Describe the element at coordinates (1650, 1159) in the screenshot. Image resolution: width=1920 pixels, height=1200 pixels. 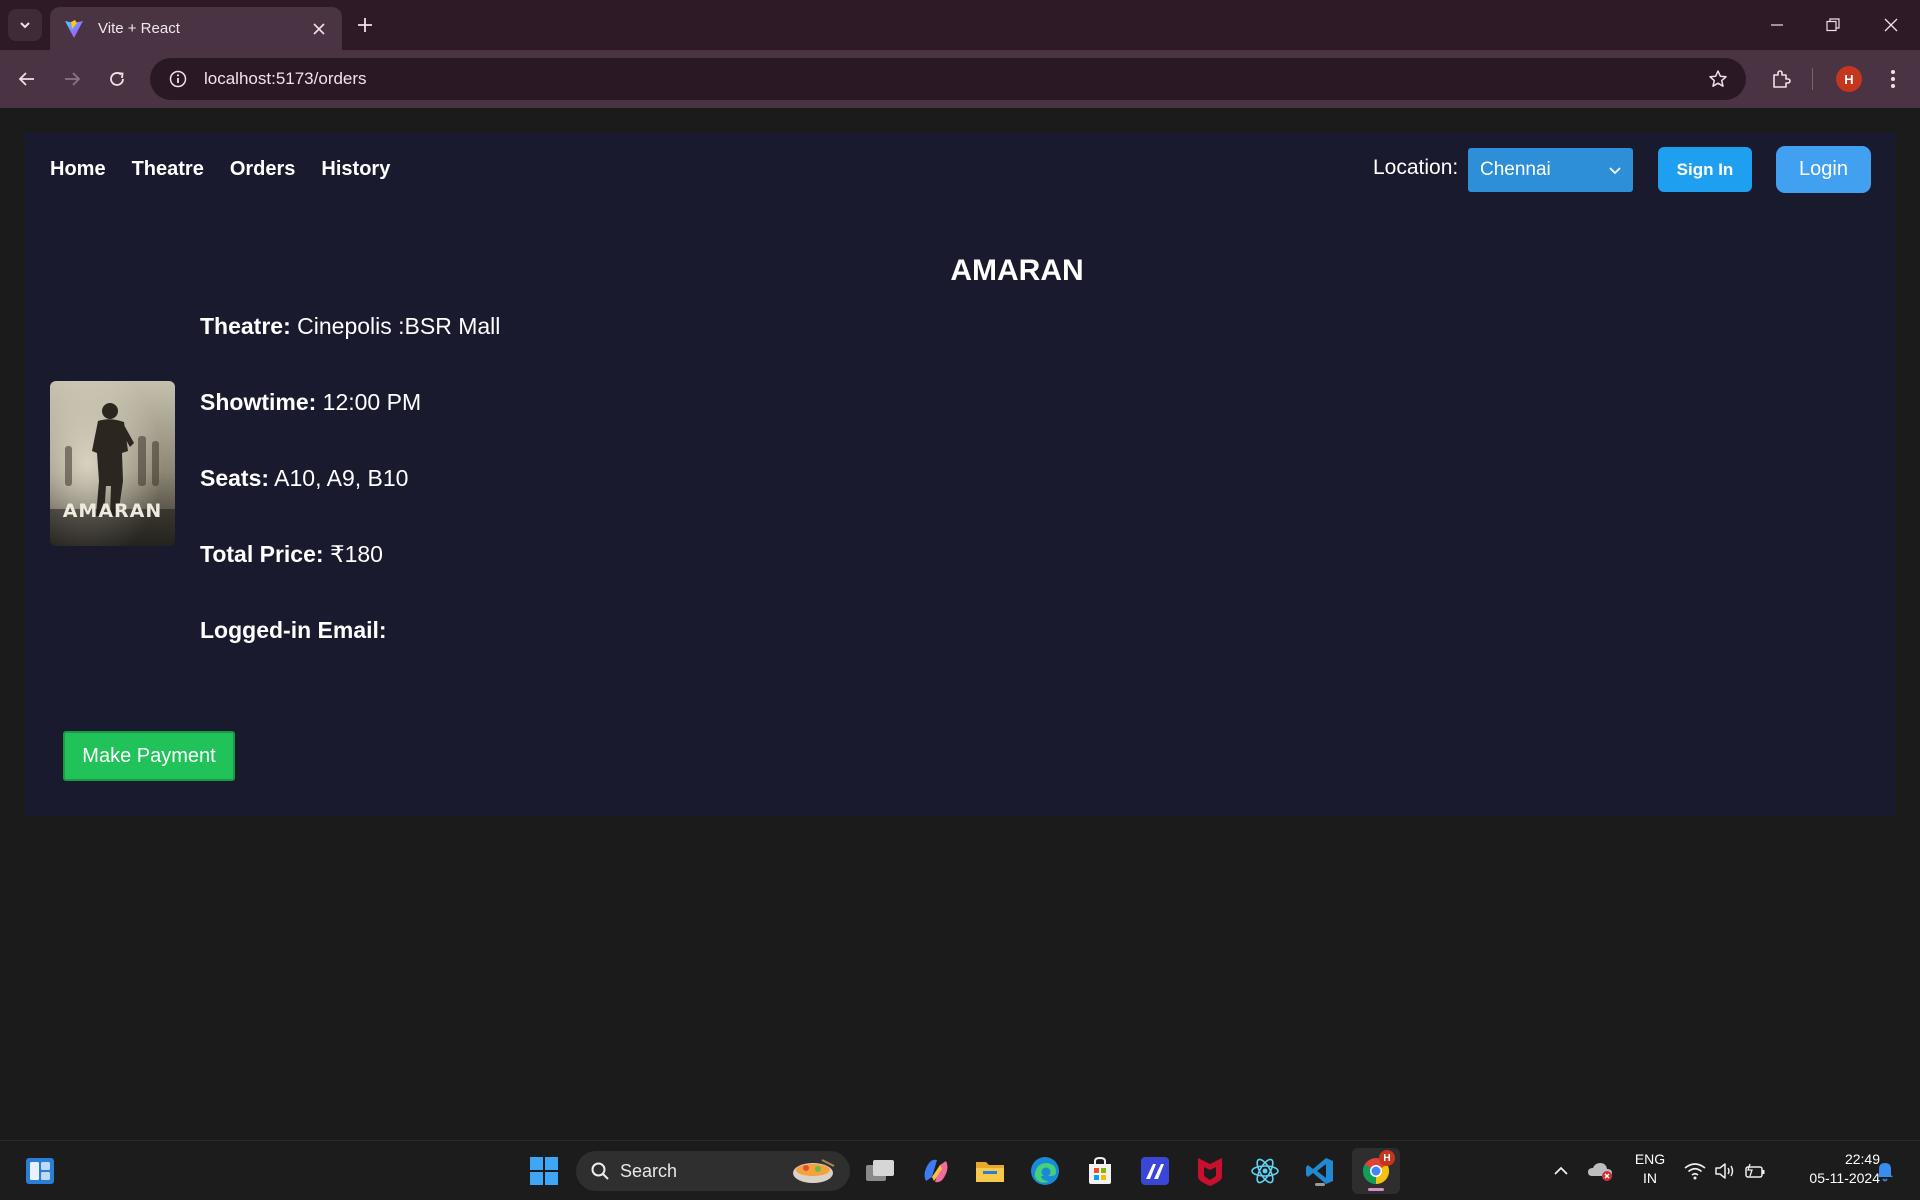
I see `language-line-1: ENG` at that location.